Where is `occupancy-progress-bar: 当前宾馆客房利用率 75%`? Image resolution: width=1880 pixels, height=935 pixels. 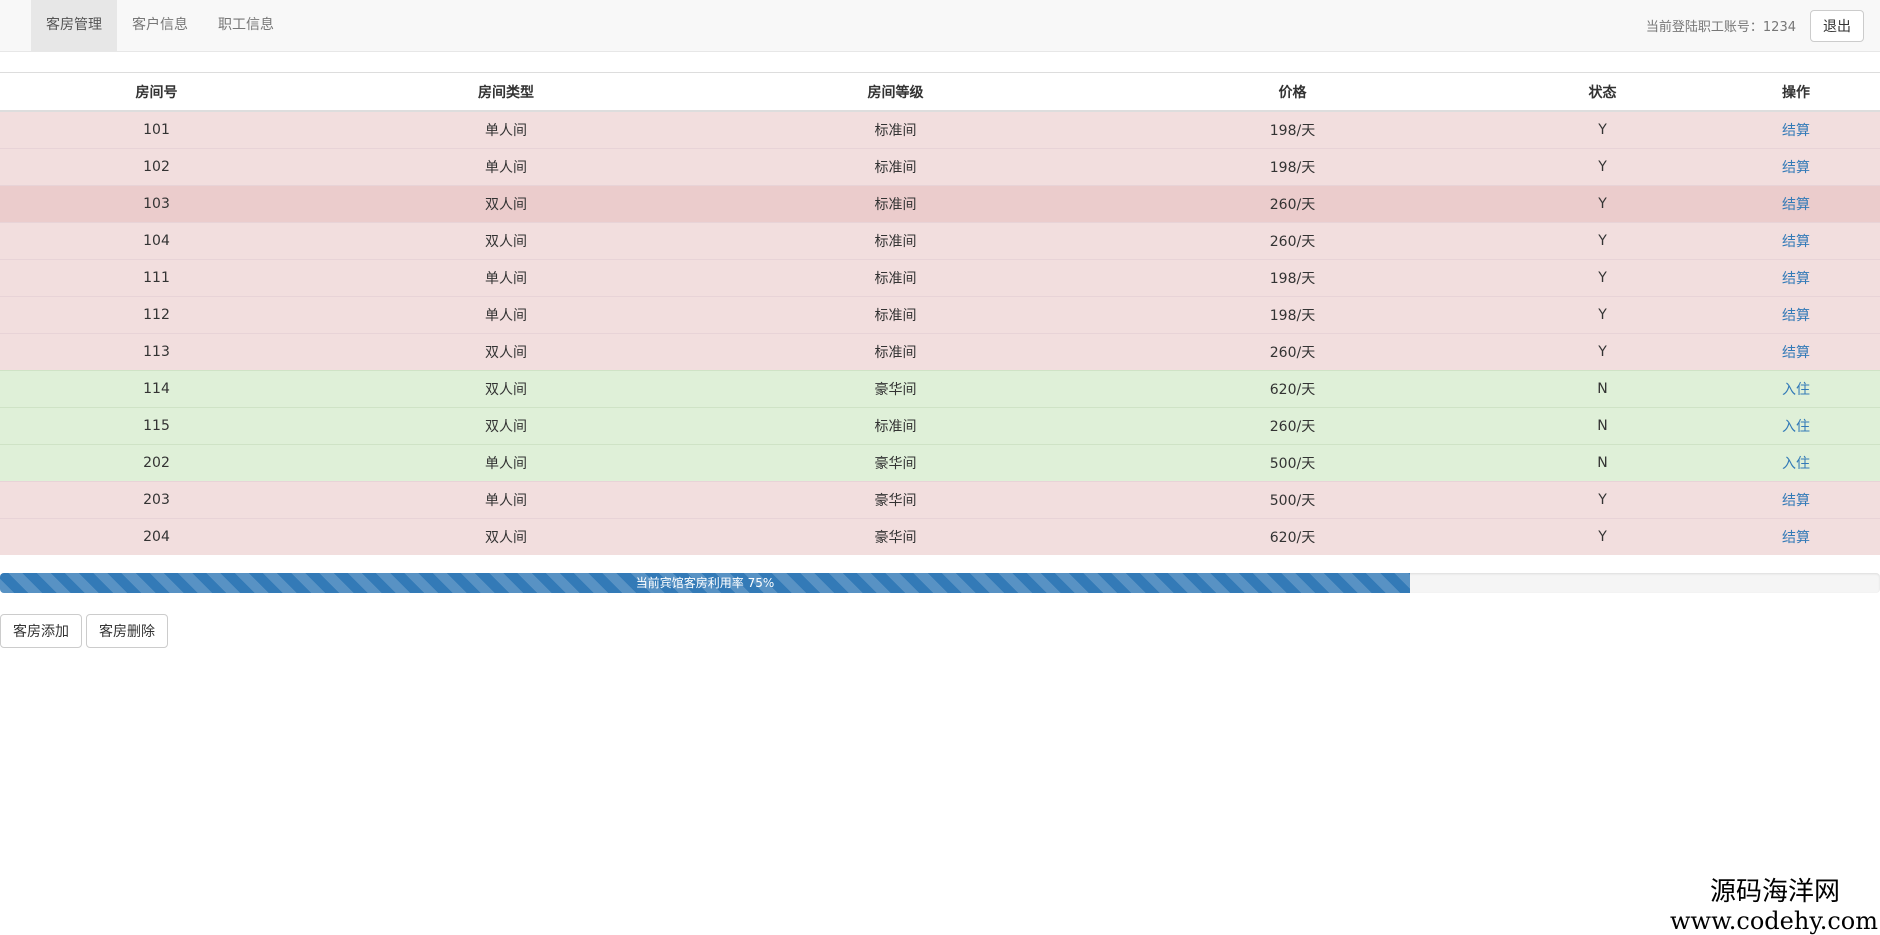 occupancy-progress-bar: 当前宾馆客房利用率 75% is located at coordinates (705, 583).